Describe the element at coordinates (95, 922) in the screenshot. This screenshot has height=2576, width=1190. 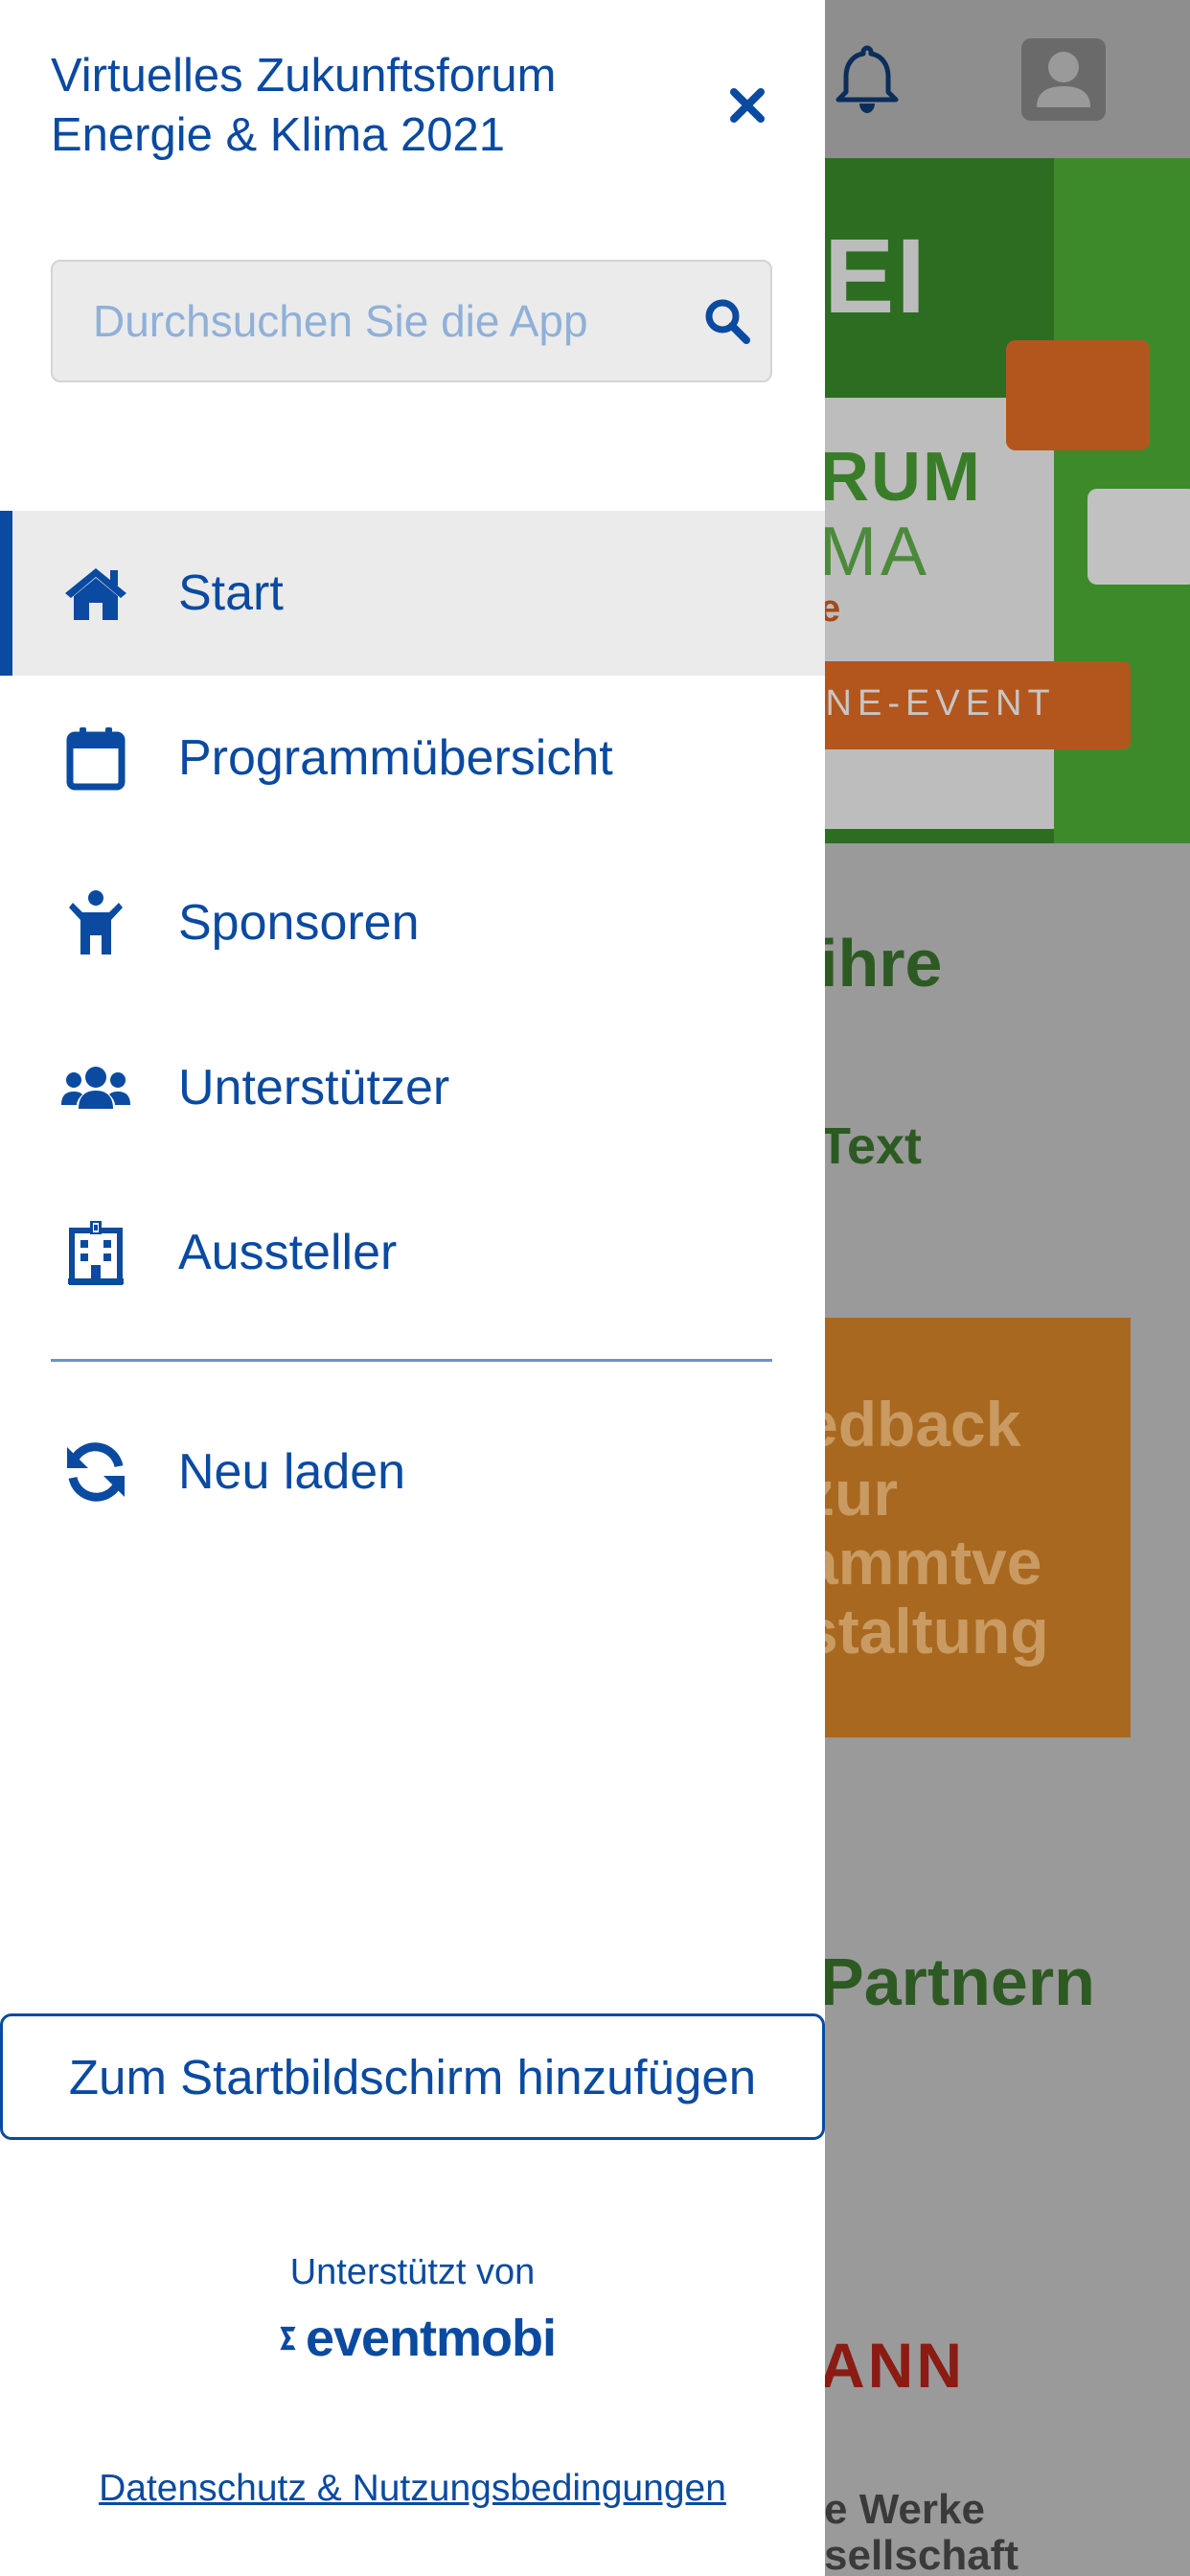
I see `person-icon` at that location.